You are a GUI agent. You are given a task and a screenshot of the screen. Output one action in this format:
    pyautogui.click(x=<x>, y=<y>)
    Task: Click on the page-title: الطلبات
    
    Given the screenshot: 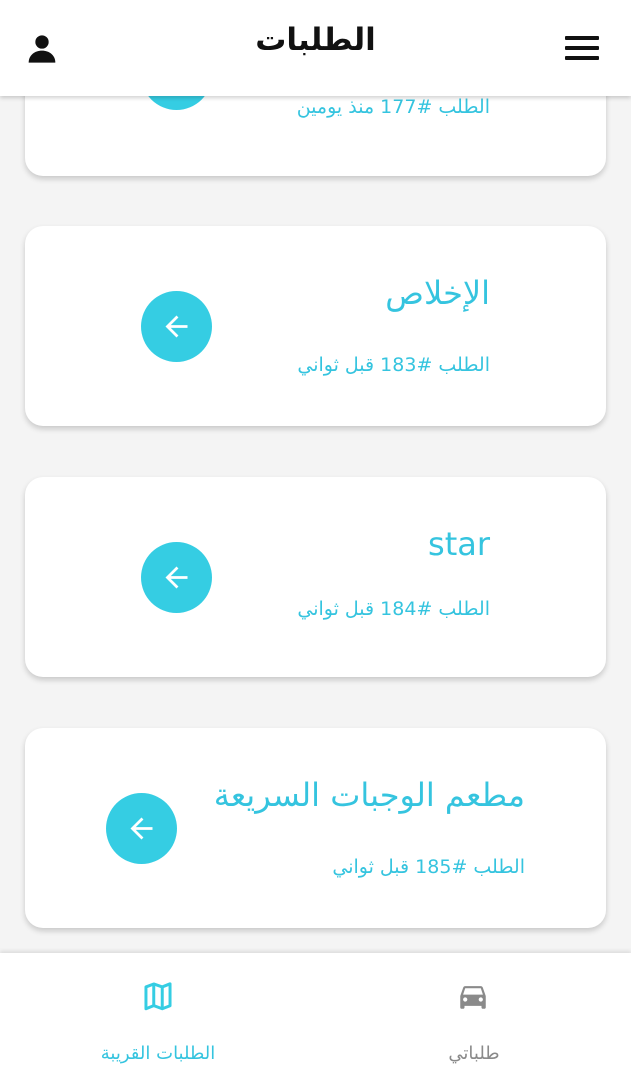 What is the action you would take?
    pyautogui.click(x=315, y=40)
    